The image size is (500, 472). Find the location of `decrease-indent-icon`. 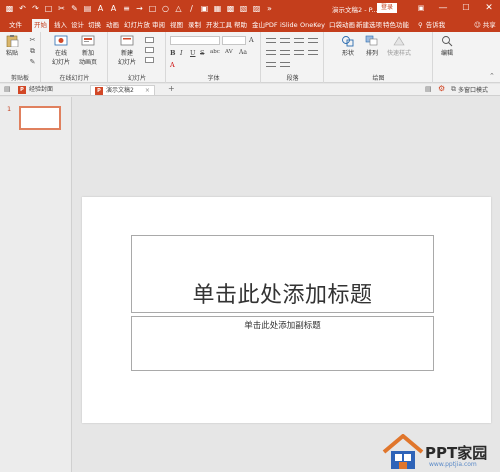

decrease-indent-icon is located at coordinates (299, 40).